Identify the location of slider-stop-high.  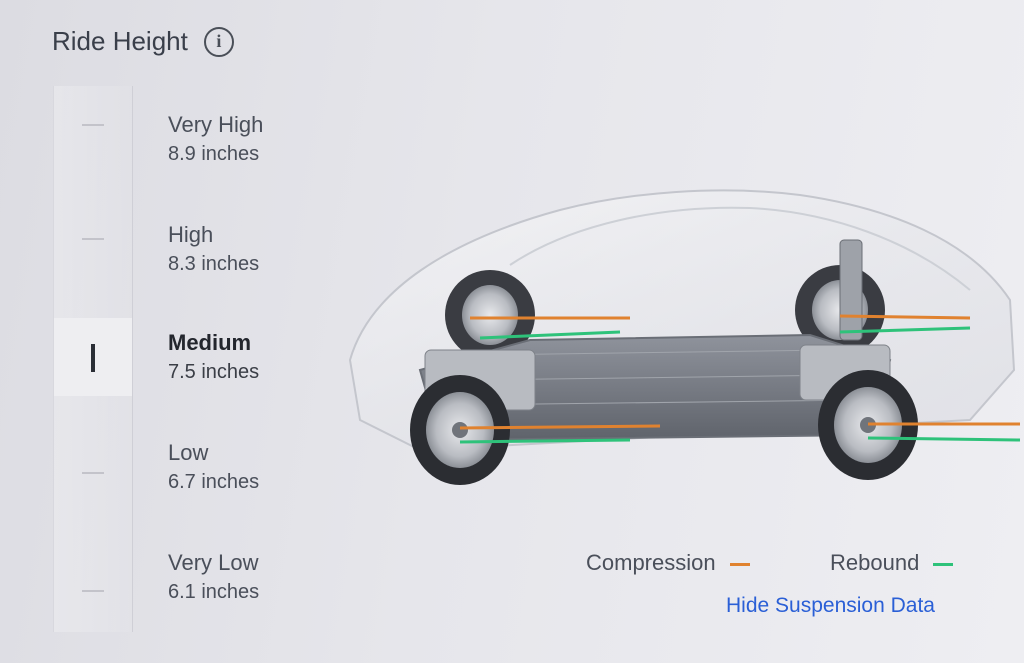
(93, 239).